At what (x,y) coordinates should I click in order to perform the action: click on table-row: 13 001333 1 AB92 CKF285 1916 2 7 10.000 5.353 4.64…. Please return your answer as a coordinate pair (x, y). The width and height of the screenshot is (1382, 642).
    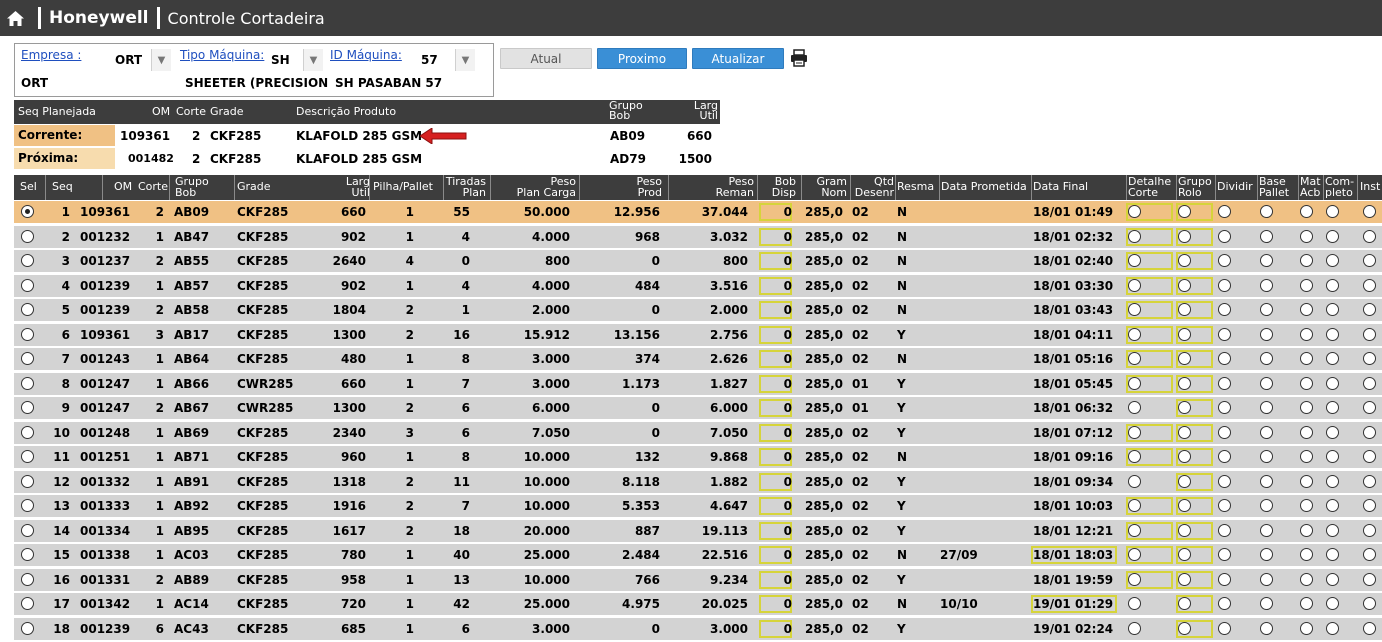
    Looking at the image, I should click on (698, 506).